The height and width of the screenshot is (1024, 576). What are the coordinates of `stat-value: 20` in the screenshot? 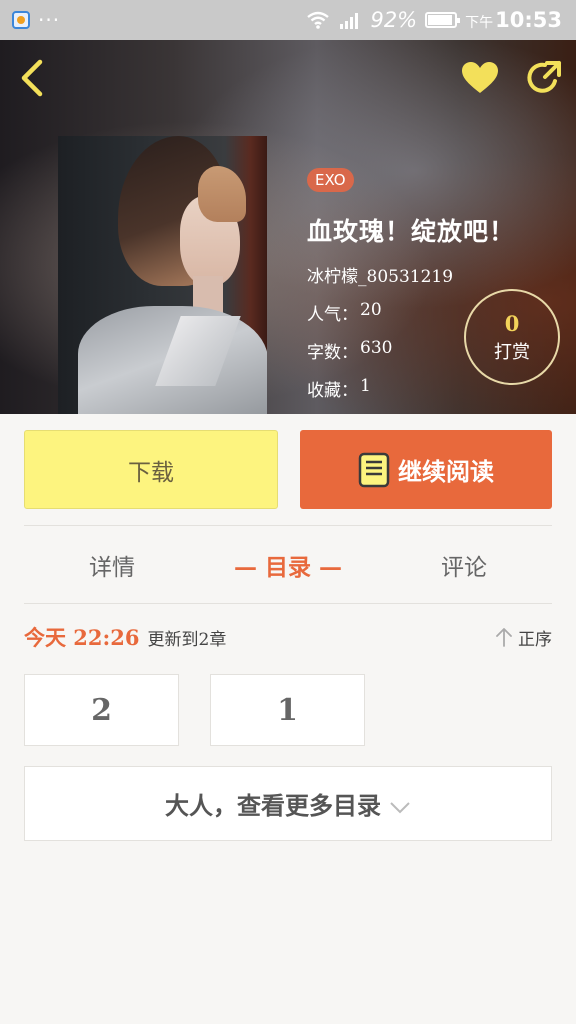 It's located at (371, 310).